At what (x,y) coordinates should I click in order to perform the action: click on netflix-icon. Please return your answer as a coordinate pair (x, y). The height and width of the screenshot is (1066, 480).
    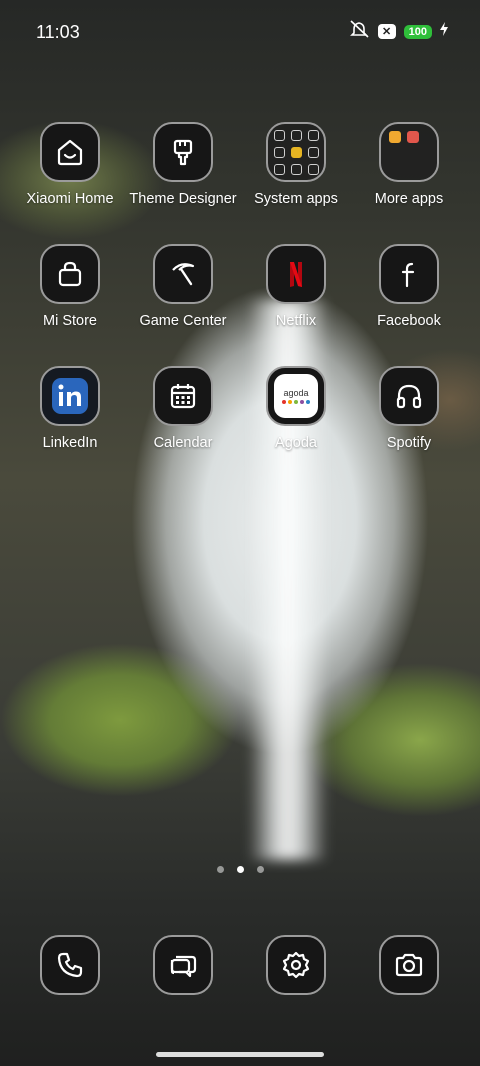
    Looking at the image, I should click on (296, 274).